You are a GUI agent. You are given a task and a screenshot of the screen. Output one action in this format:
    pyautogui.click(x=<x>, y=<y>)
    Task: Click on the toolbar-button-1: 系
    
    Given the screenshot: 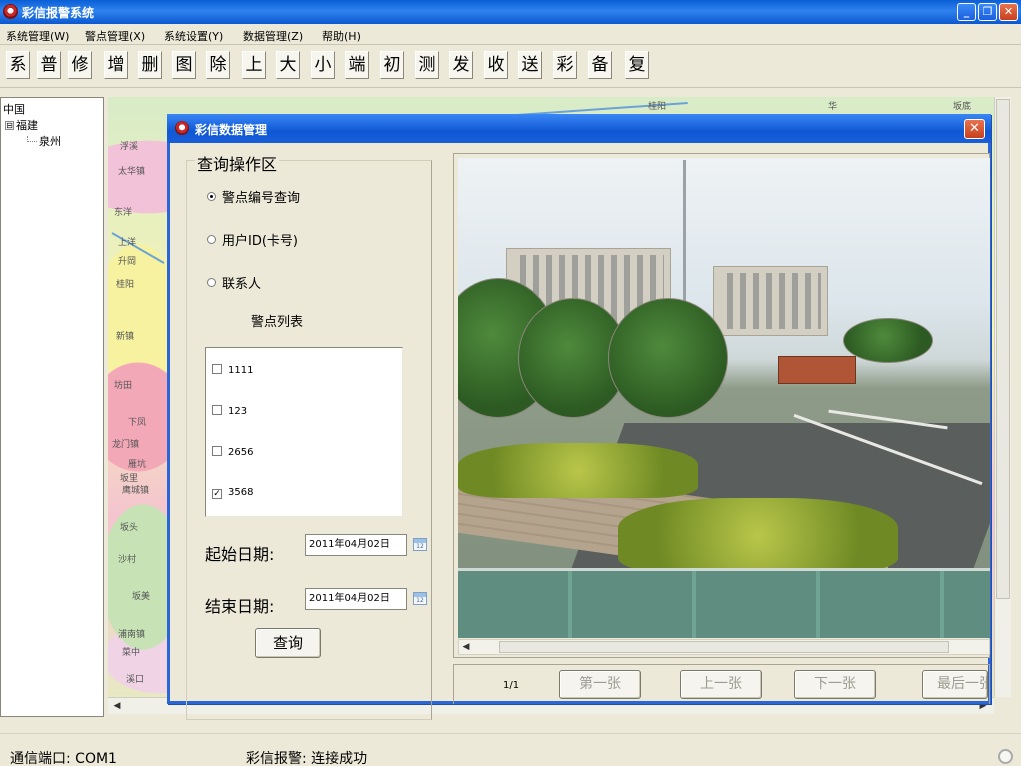 What is the action you would take?
    pyautogui.click(x=18, y=65)
    